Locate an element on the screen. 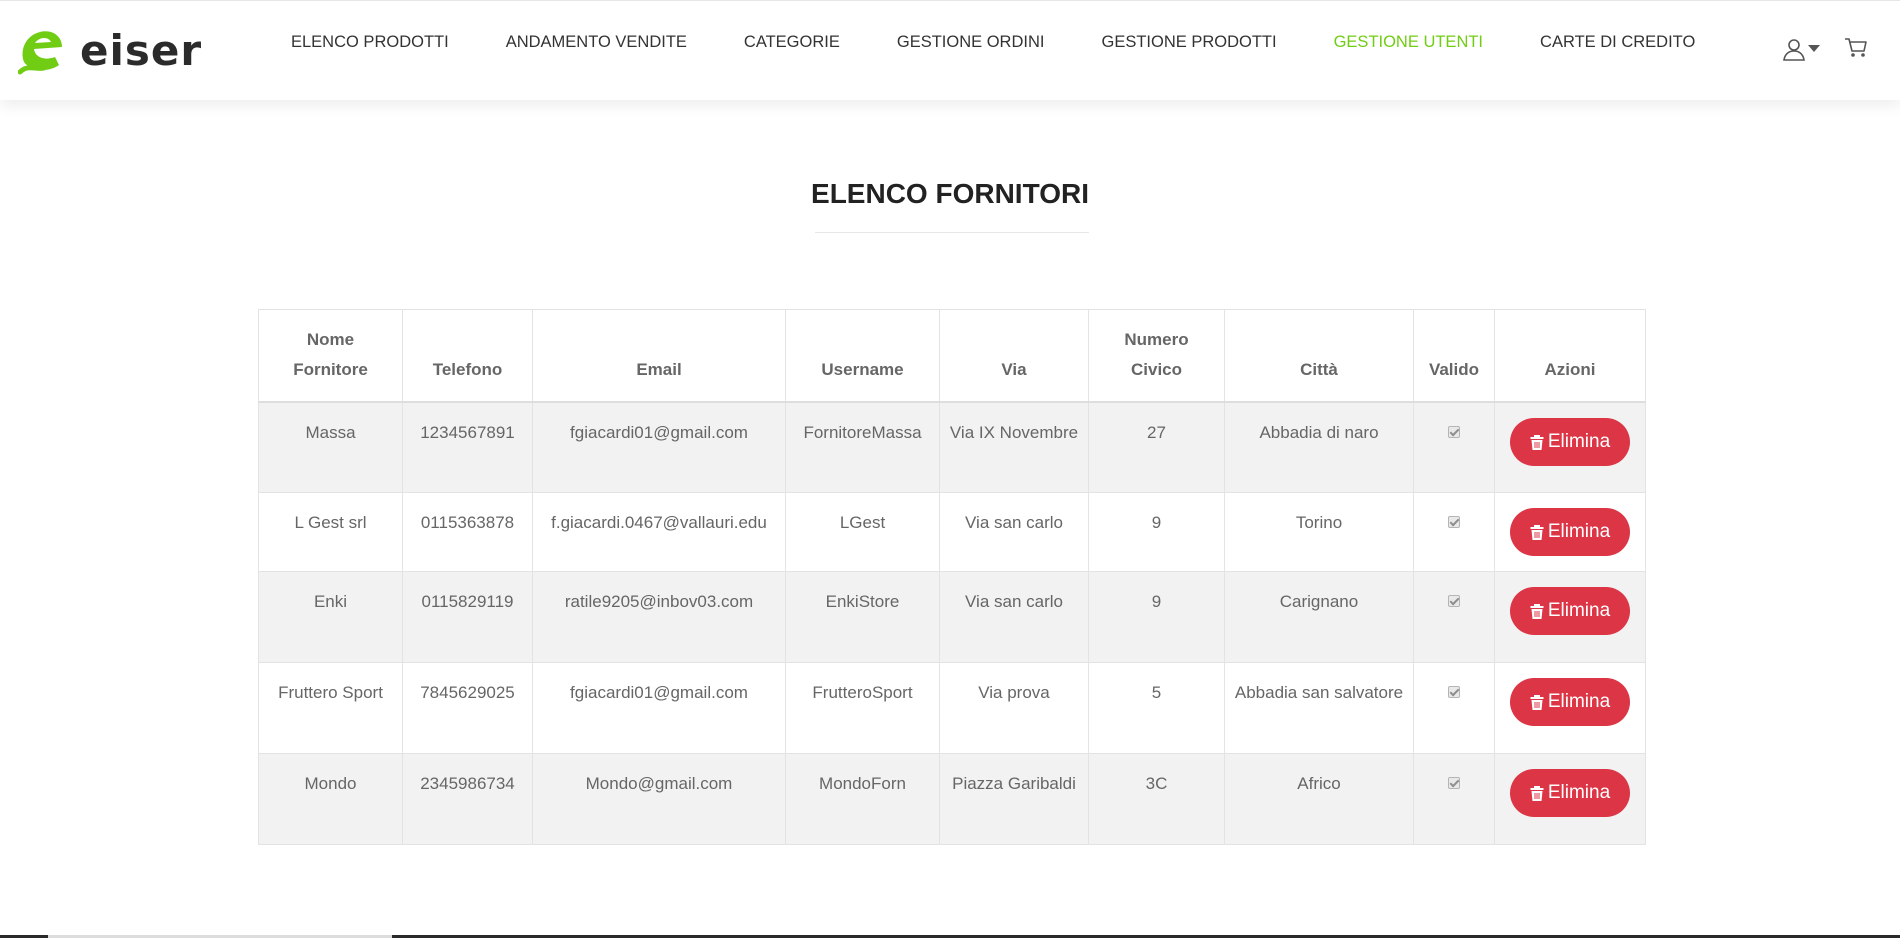  cell-via: Via prova is located at coordinates (1014, 708).